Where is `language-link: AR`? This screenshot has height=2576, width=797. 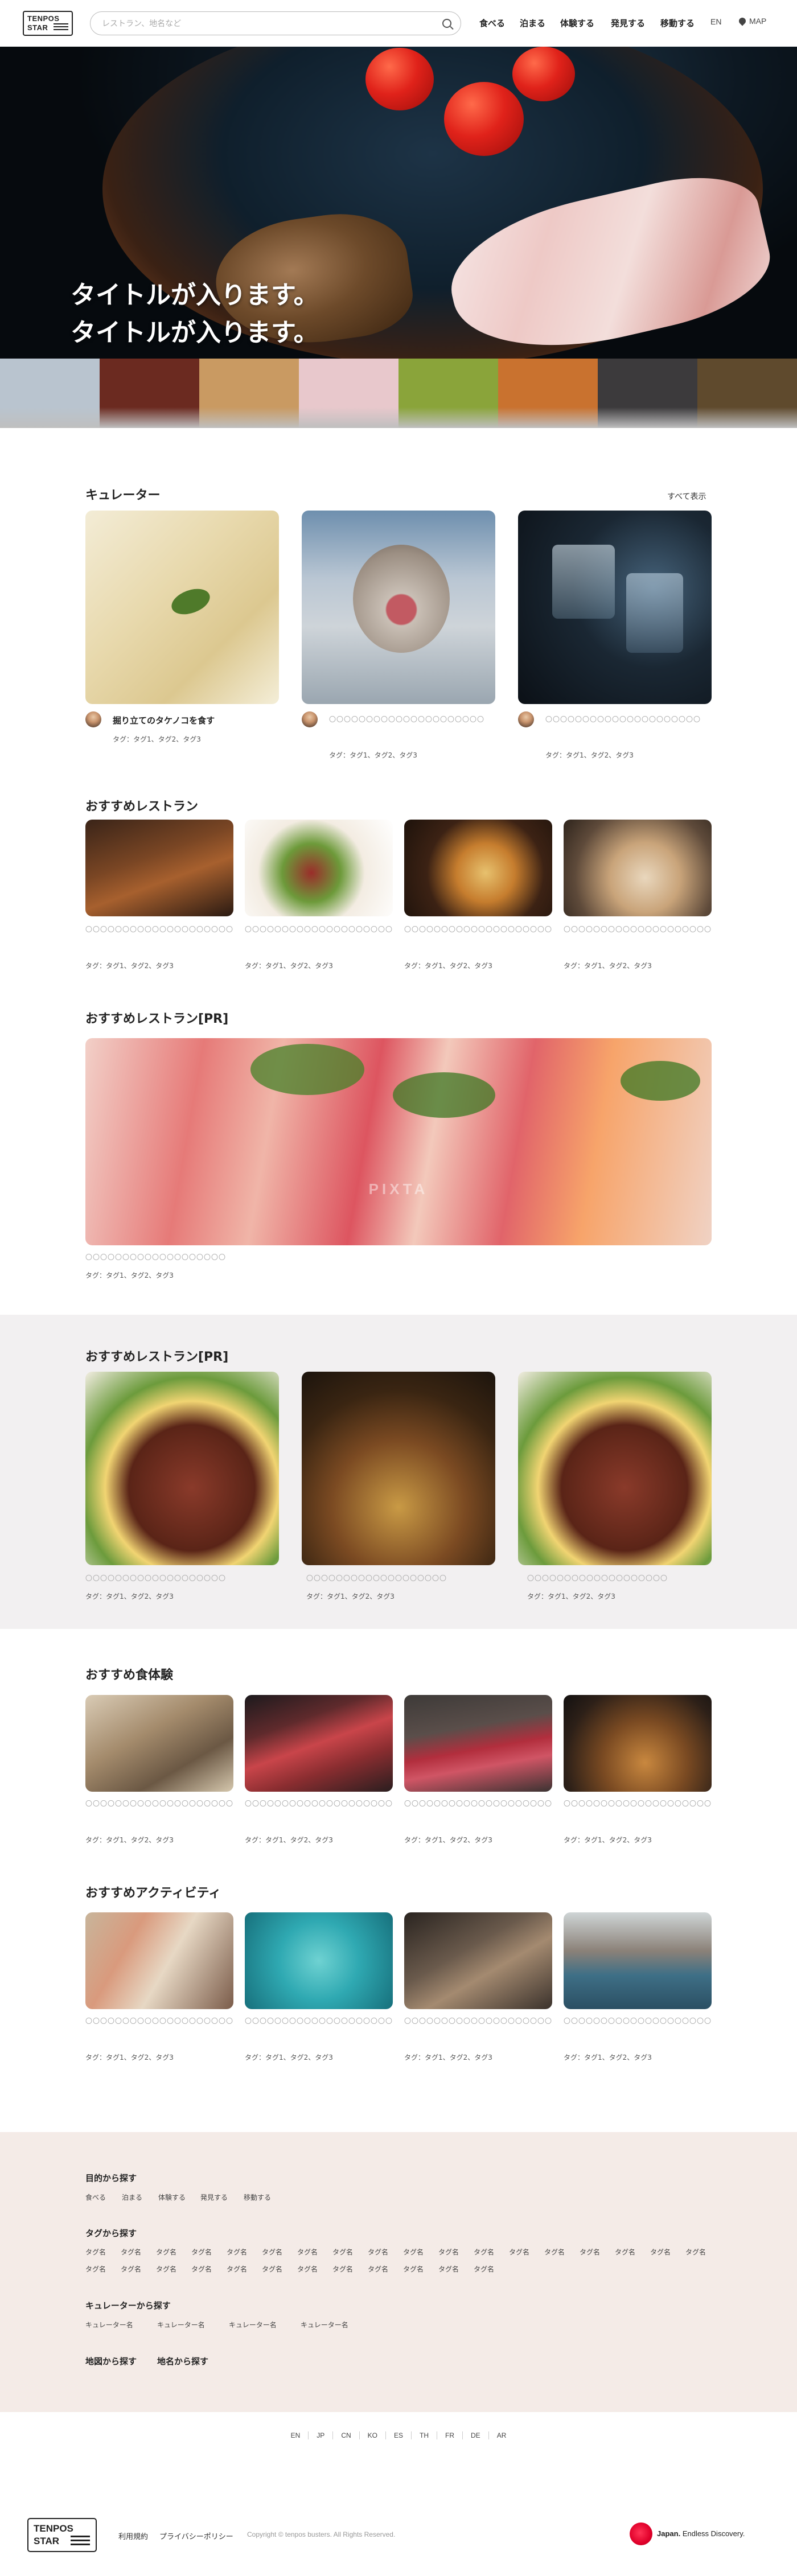 language-link: AR is located at coordinates (501, 2435).